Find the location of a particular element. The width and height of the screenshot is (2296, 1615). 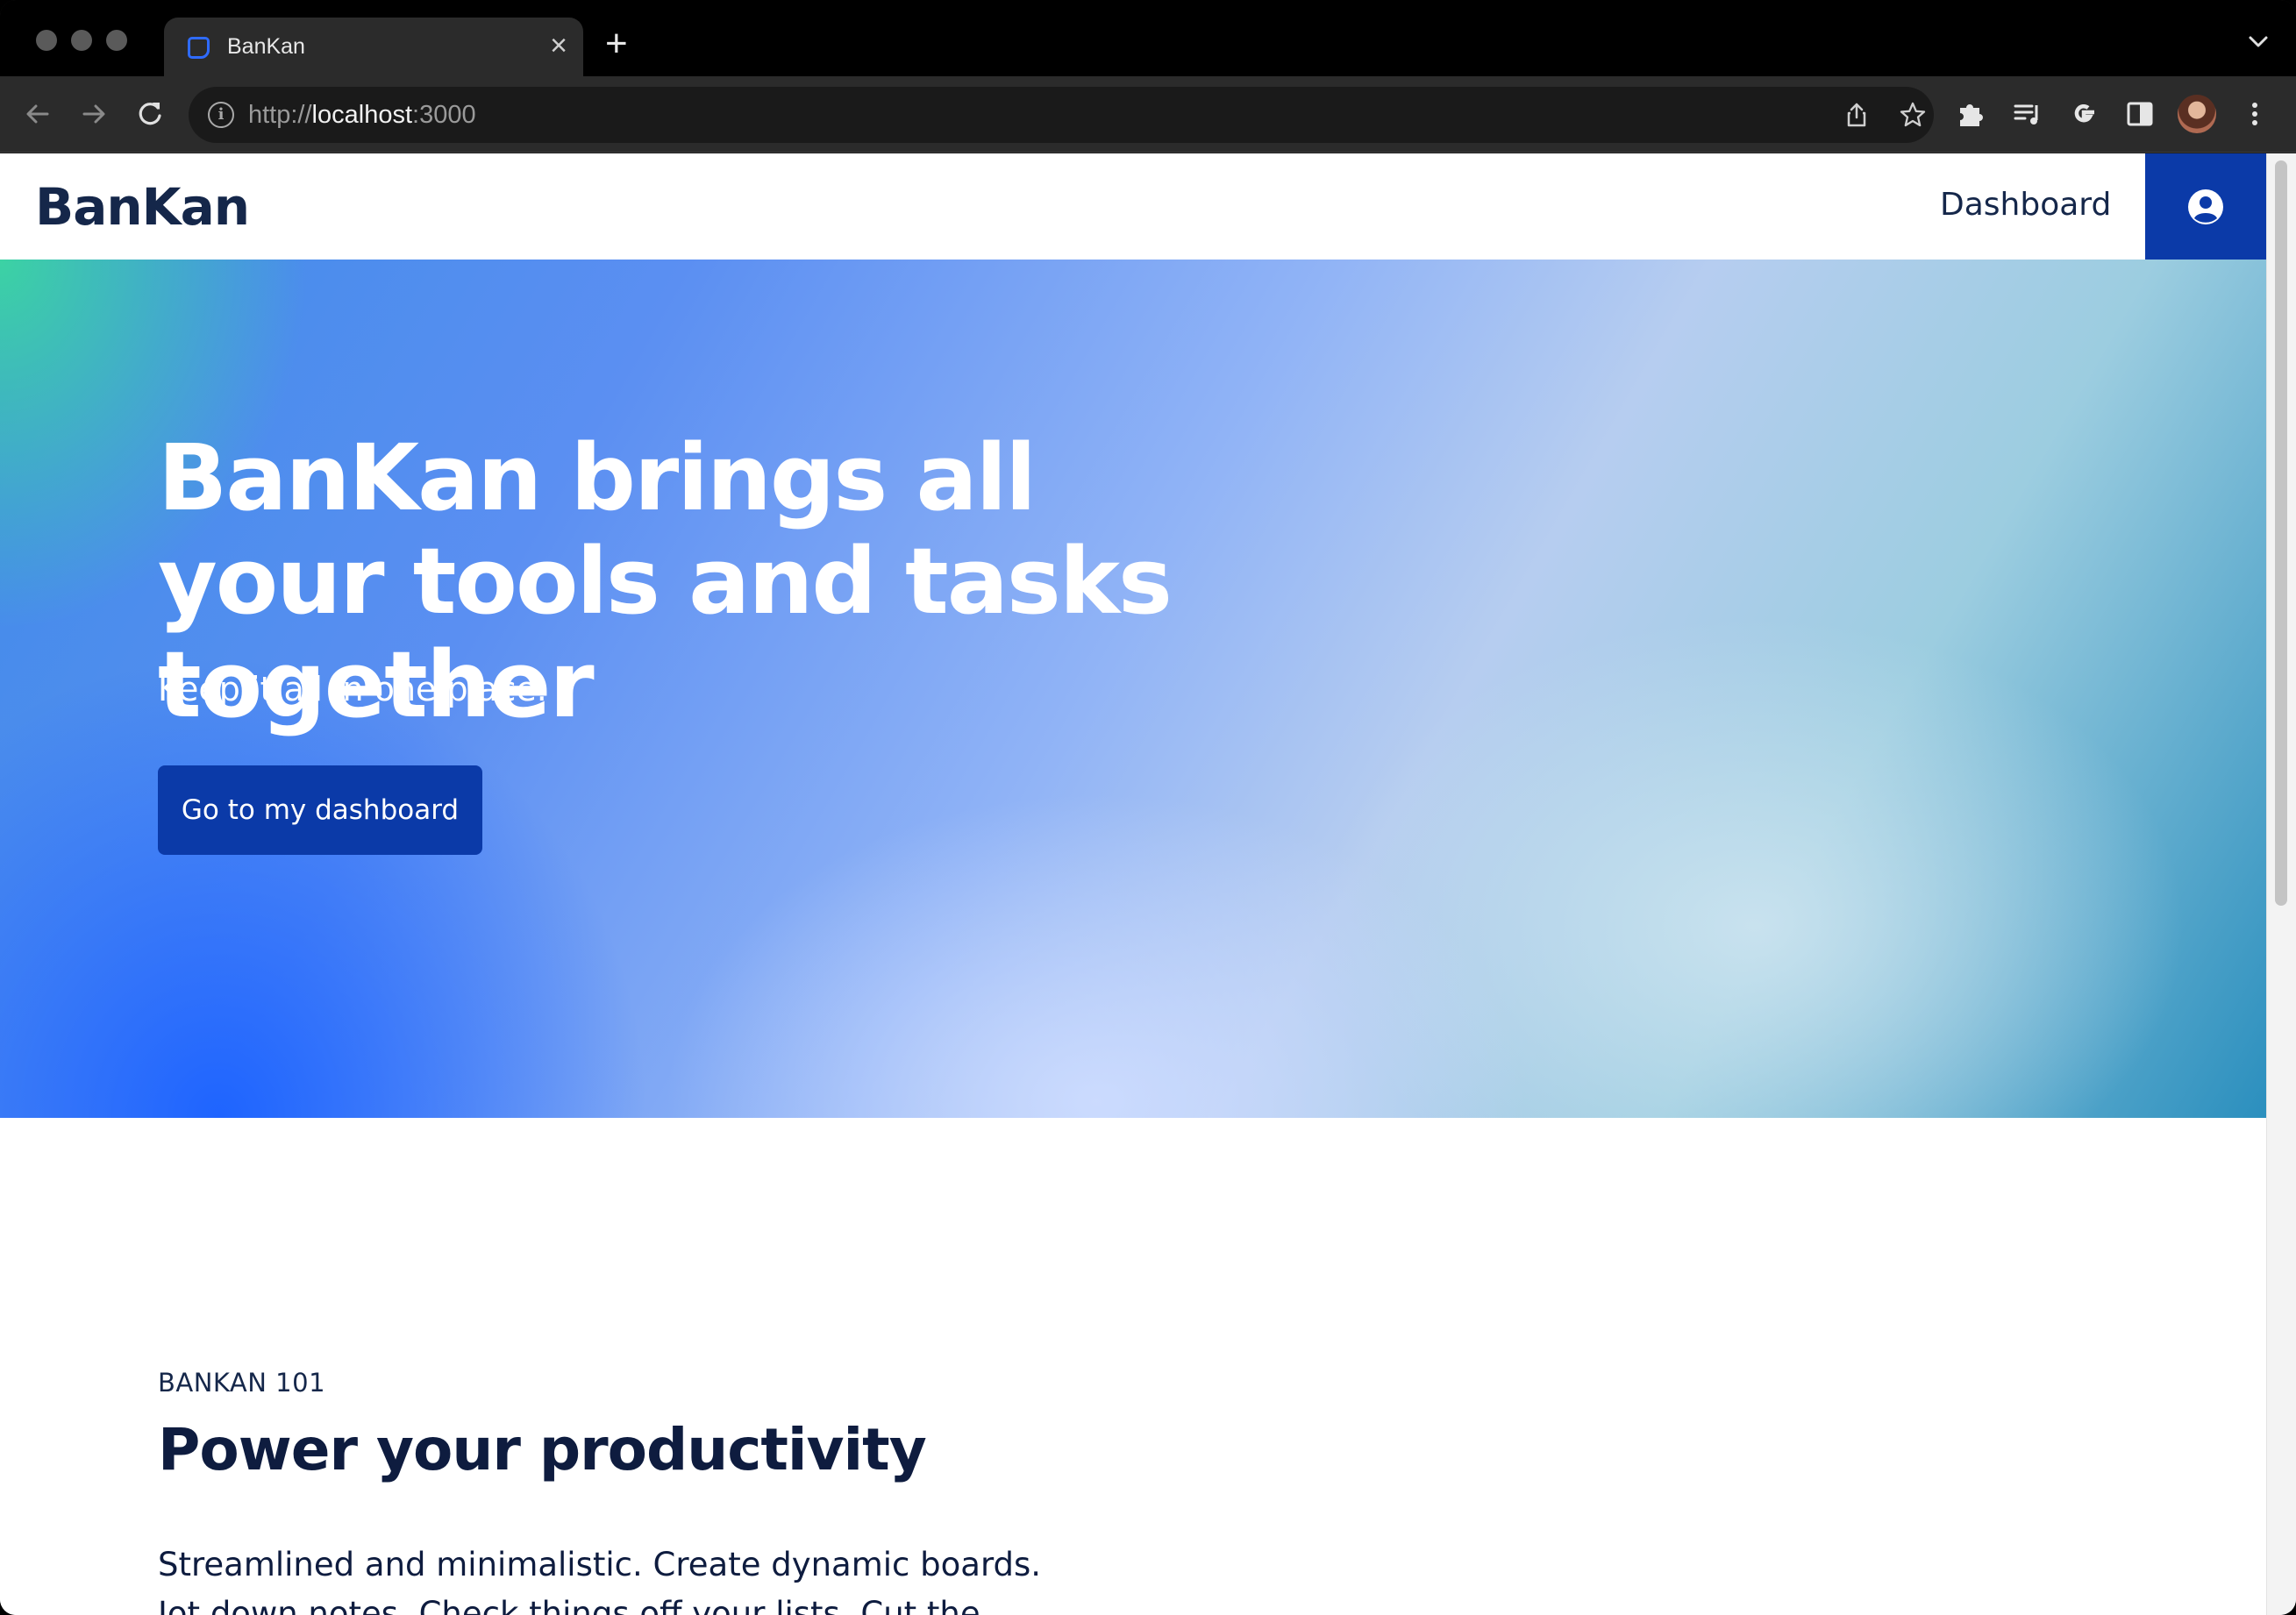

page-scrollbar is located at coordinates (2281, 884).